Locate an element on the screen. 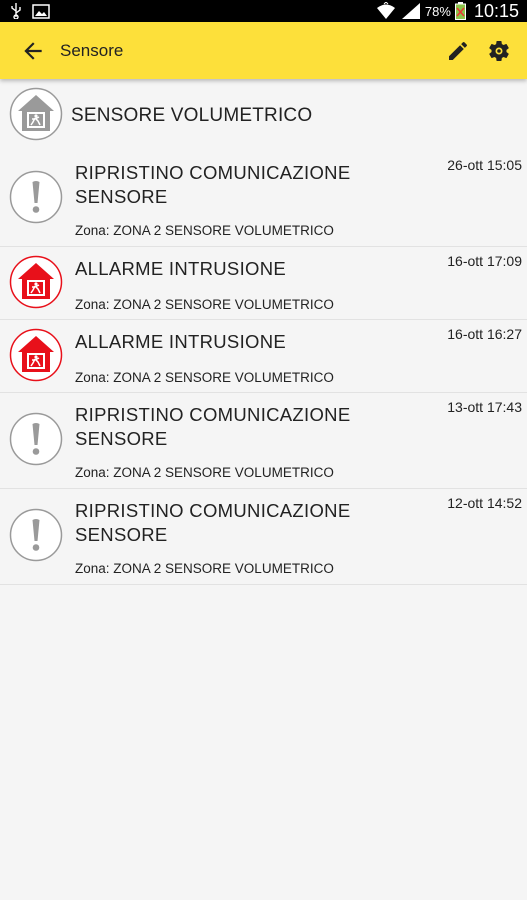  event-time: 12-ott 14:52 is located at coordinates (484, 503).